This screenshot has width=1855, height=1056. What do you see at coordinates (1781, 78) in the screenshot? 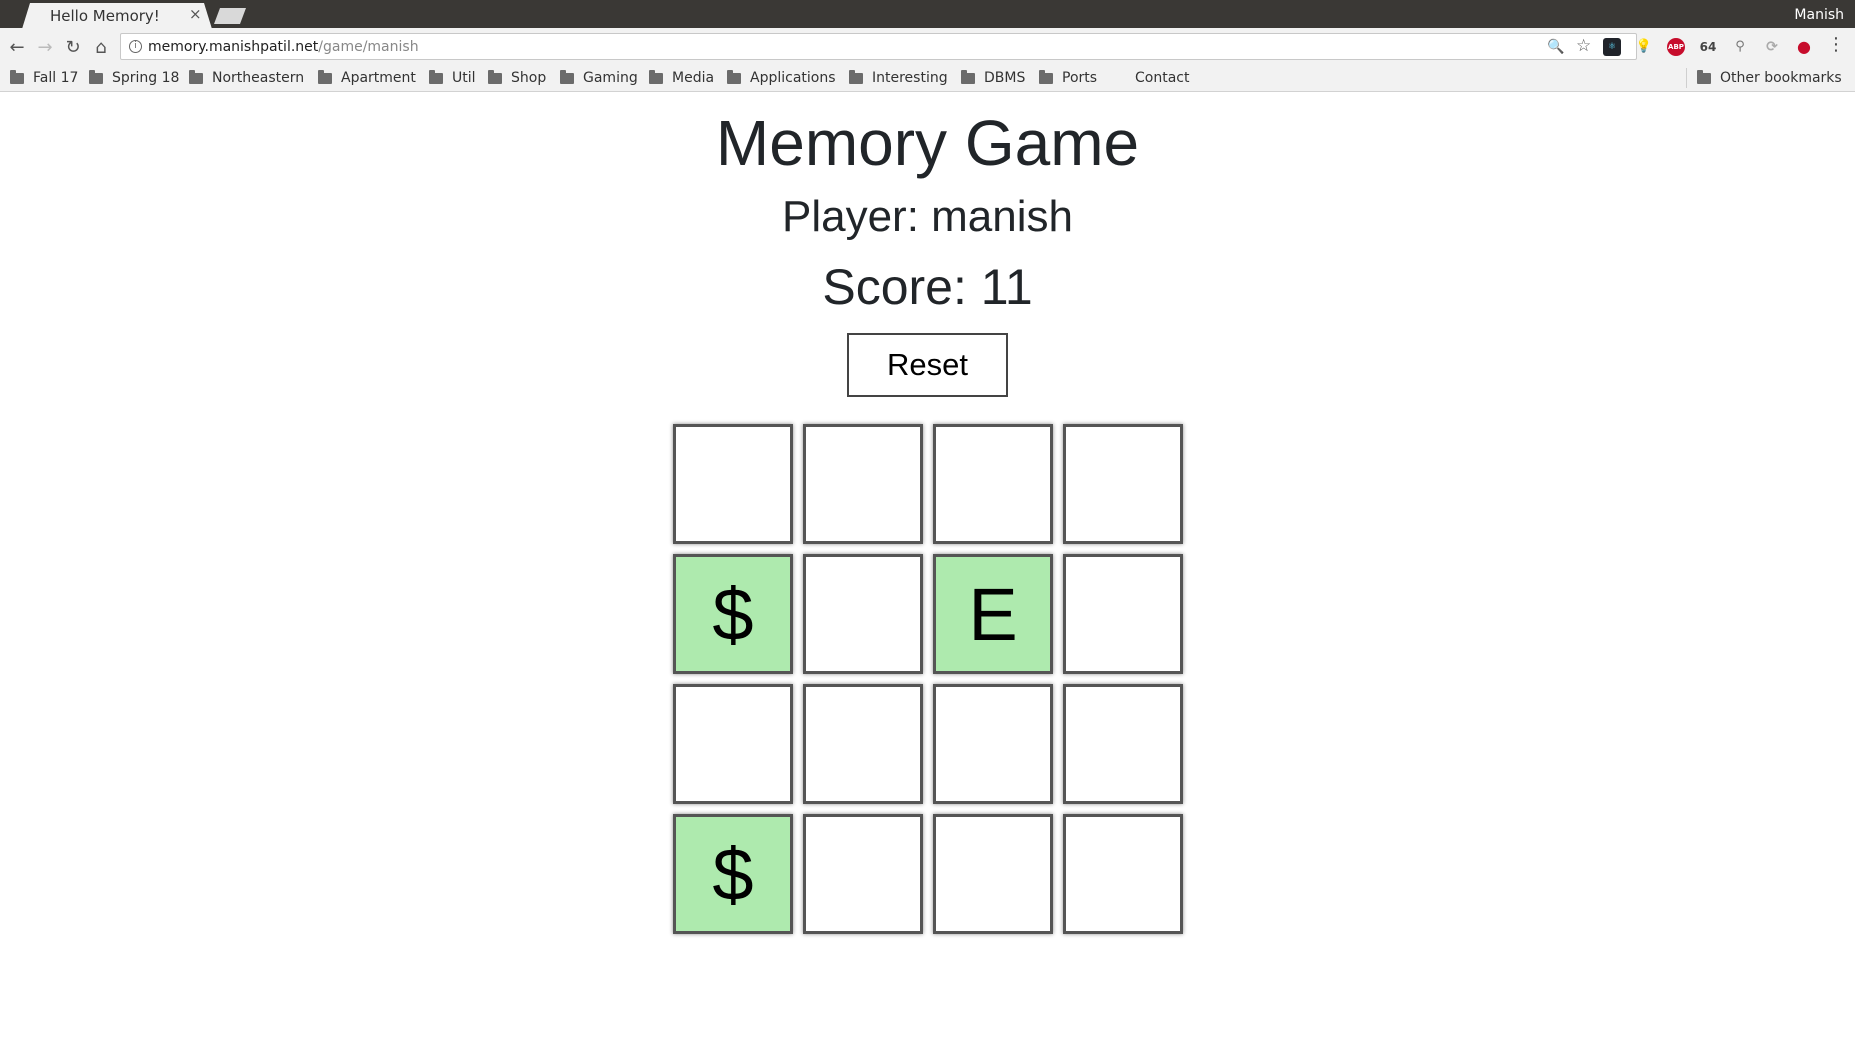
I see `bookmark-label: Other bookmarks` at bounding box center [1781, 78].